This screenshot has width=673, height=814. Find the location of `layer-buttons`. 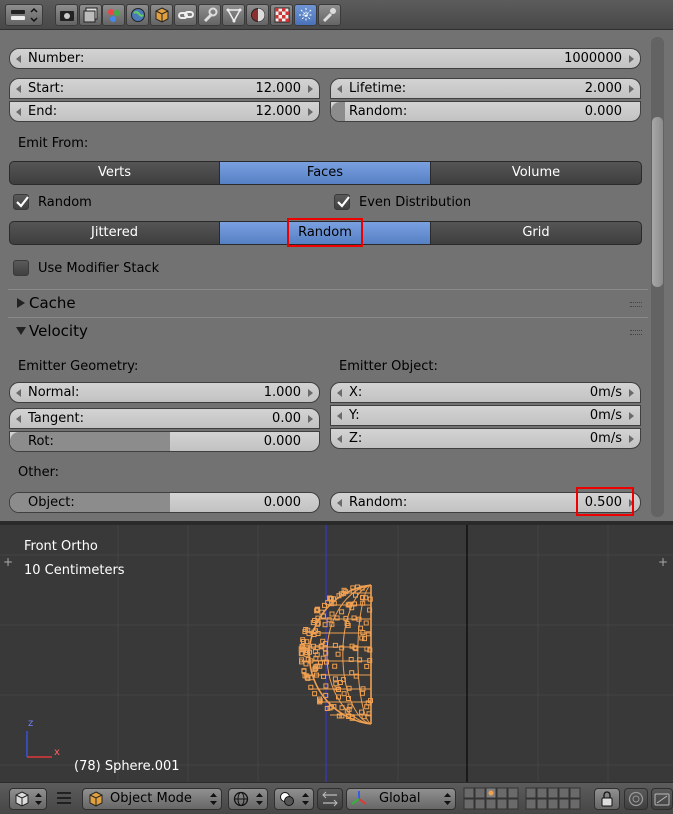

layer-buttons is located at coordinates (525, 799).